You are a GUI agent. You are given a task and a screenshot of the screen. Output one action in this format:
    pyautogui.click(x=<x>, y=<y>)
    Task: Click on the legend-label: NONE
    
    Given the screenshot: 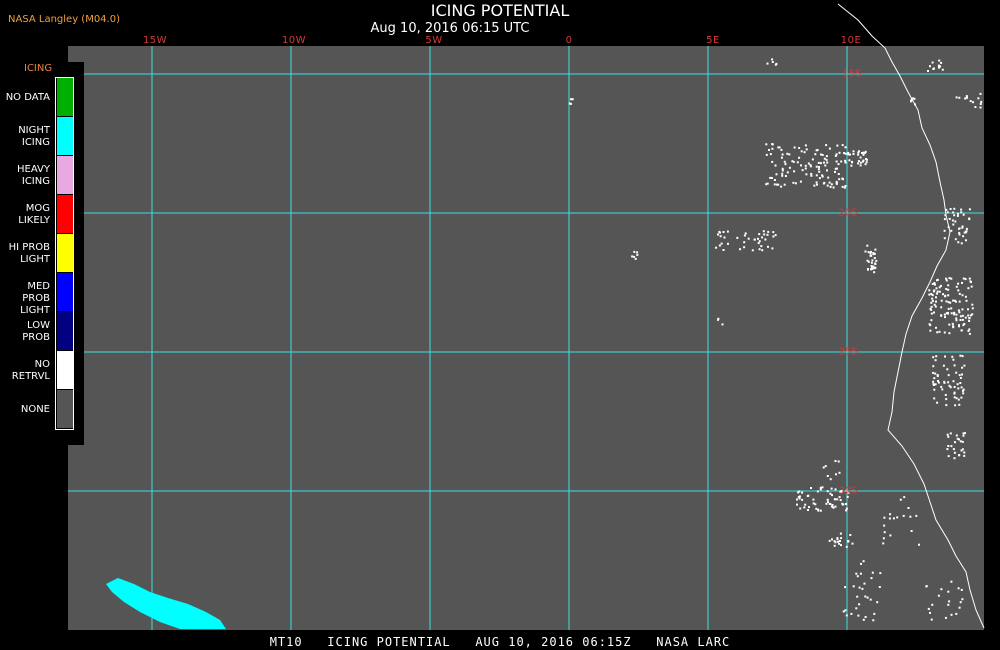 What is the action you would take?
    pyautogui.click(x=35, y=409)
    